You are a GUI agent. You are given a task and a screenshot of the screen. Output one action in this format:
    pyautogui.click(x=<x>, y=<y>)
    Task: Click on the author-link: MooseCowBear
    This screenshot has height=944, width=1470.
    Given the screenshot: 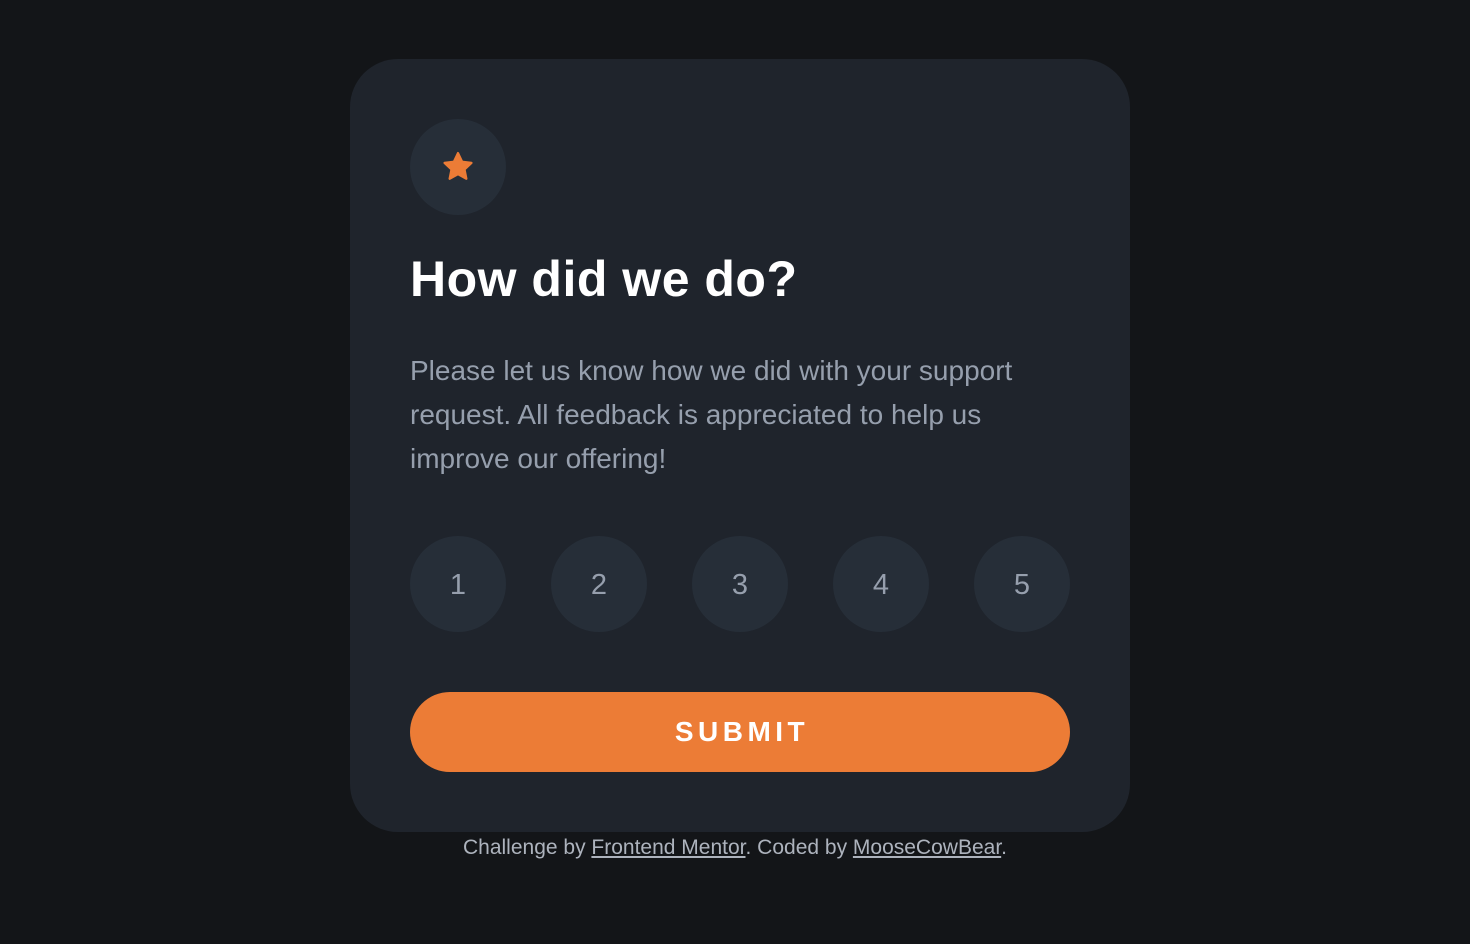 What is the action you would take?
    pyautogui.click(x=927, y=847)
    